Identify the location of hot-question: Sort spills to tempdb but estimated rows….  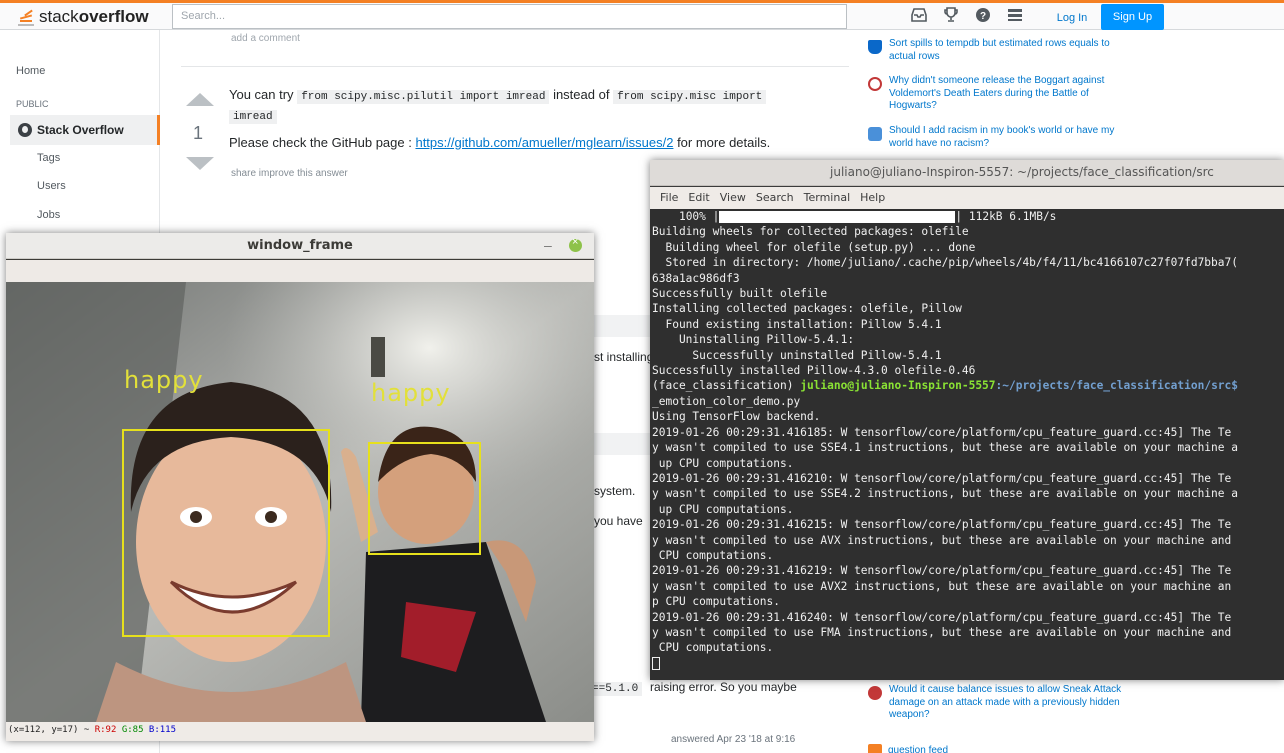
(1008, 50).